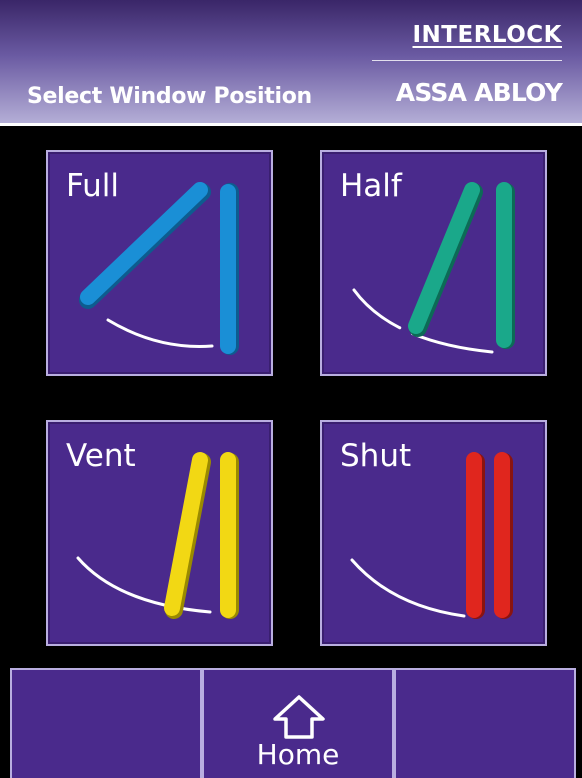 The height and width of the screenshot is (778, 582). What do you see at coordinates (169, 96) in the screenshot?
I see `page-title: Select Window Position` at bounding box center [169, 96].